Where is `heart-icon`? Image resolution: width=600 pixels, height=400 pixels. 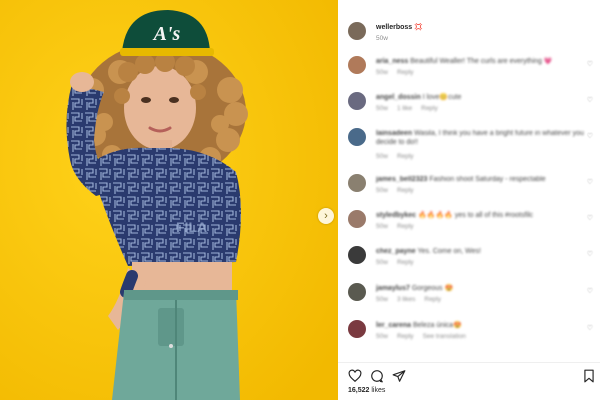
heart-icon is located at coordinates (355, 376).